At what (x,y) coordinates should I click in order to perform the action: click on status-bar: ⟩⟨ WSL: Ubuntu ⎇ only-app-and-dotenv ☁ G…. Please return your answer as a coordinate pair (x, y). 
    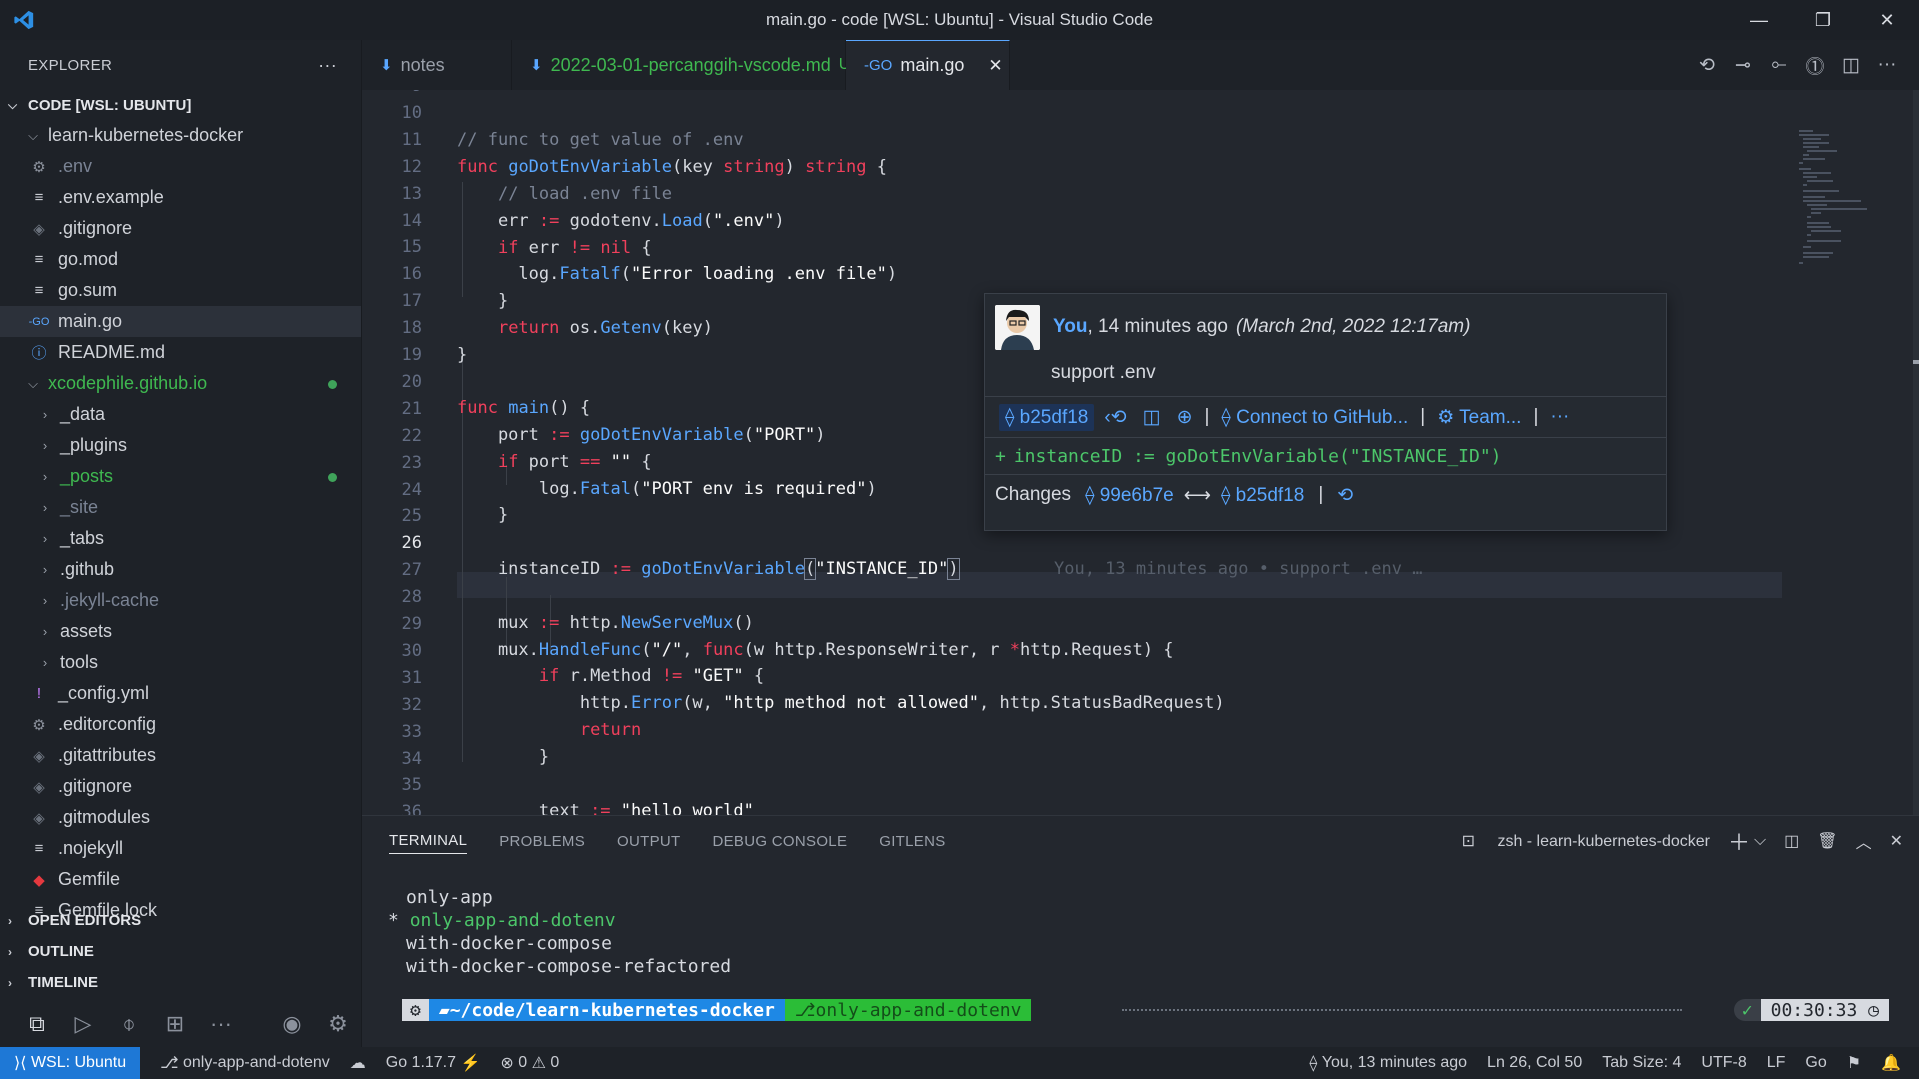
    Looking at the image, I should click on (959, 1063).